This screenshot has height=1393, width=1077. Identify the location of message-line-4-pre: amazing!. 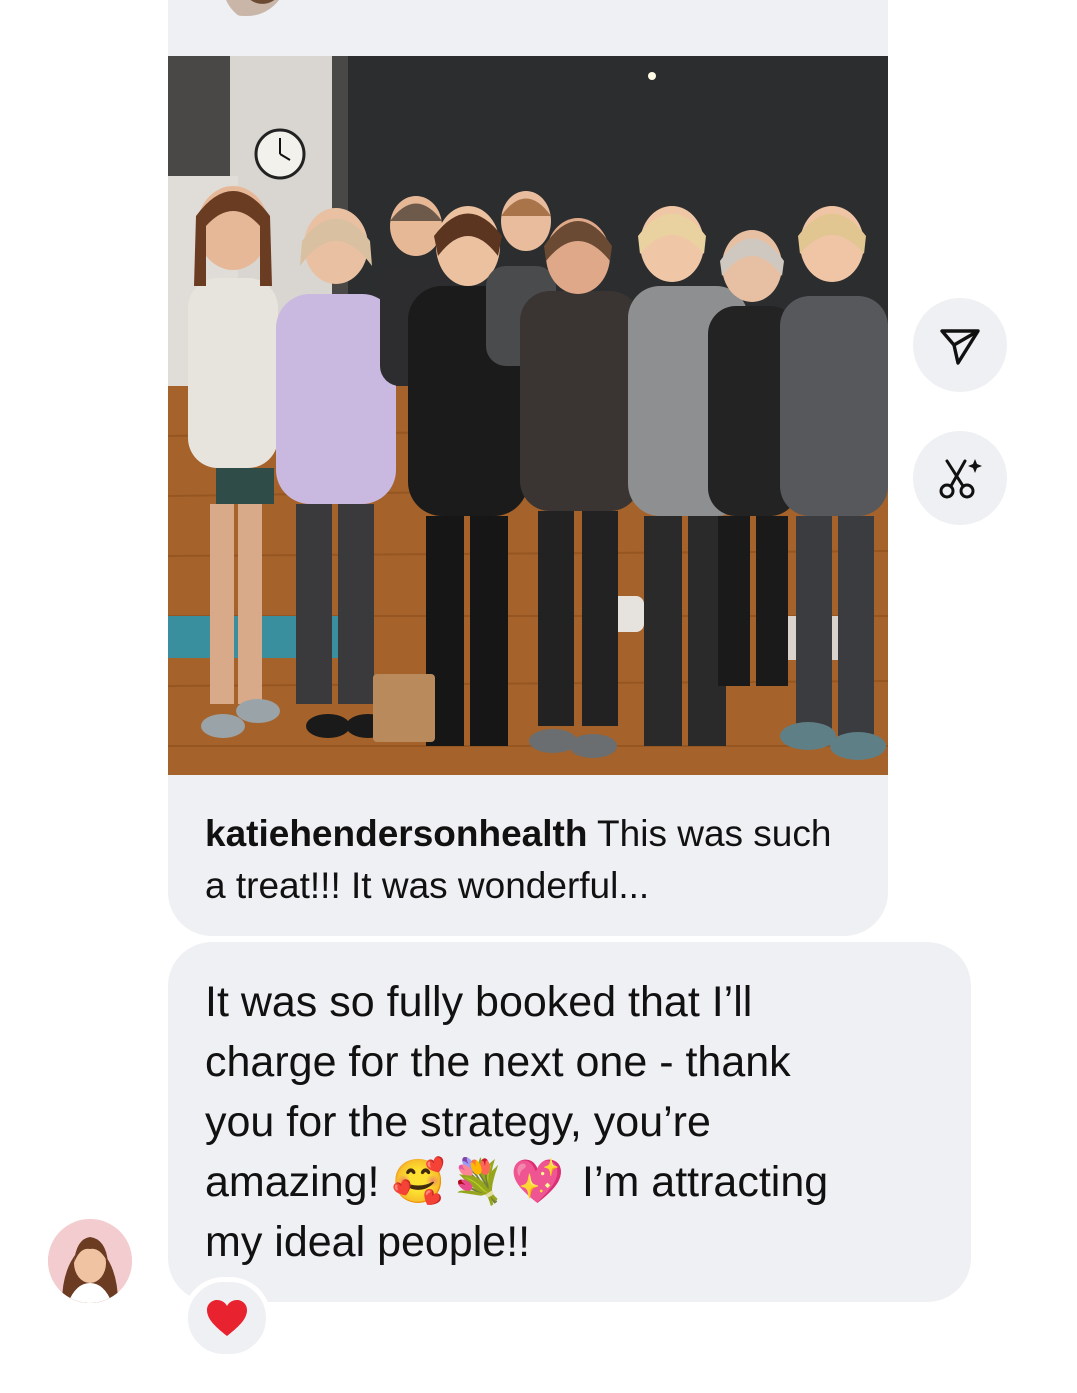
(298, 1182).